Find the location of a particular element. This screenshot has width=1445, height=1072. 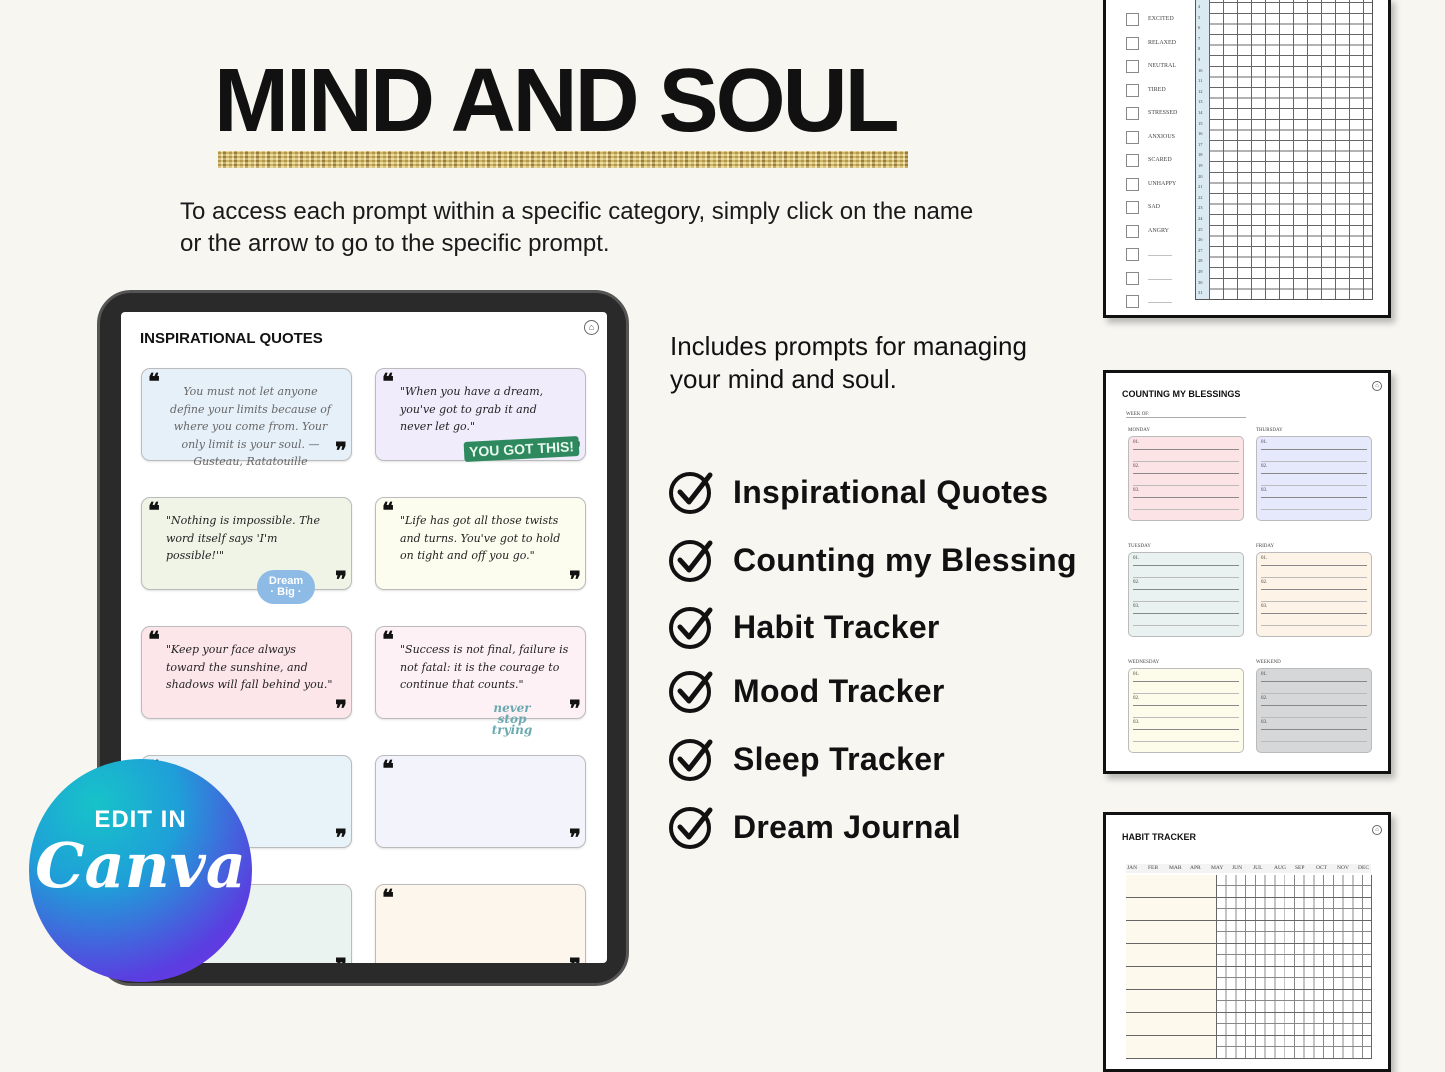

feature-item: Sleep Tracker is located at coordinates (806, 759).